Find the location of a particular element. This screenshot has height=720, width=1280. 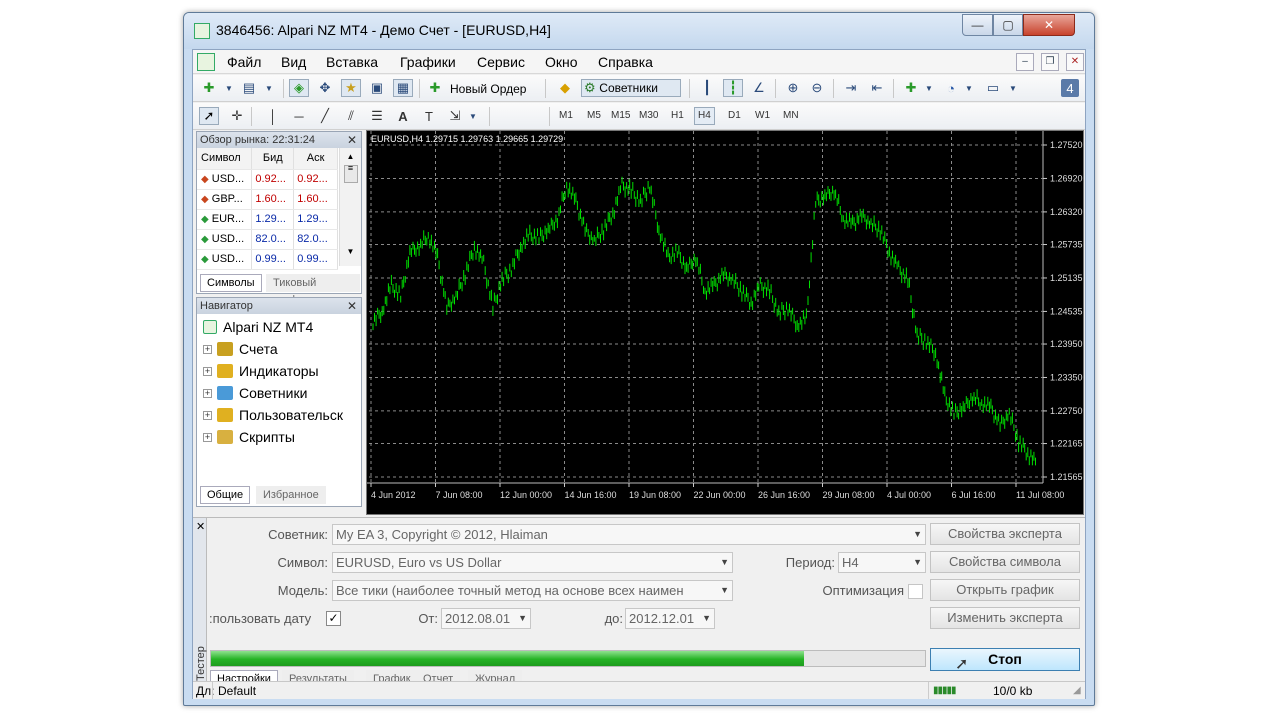

mdi-close-button: ✕ is located at coordinates (1075, 62).